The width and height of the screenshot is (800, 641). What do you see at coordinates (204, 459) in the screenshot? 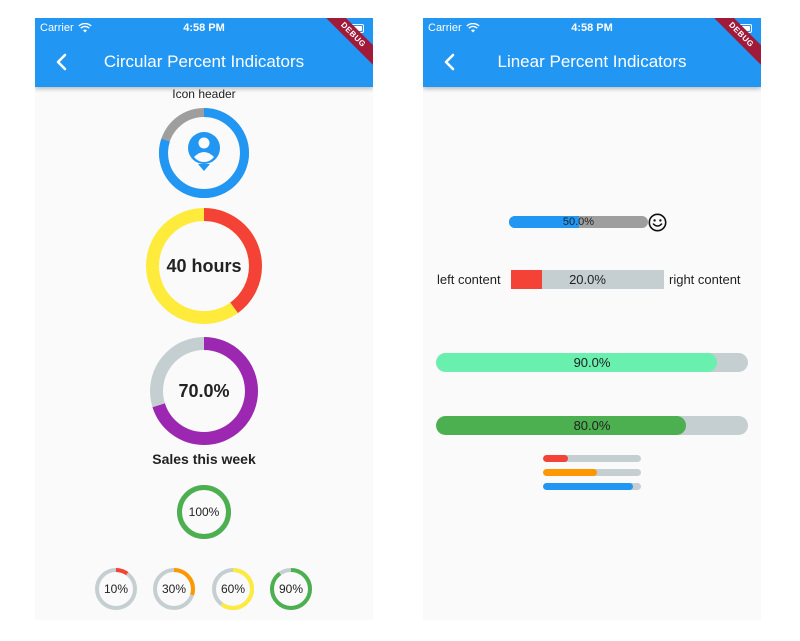
I see `sales-footer-label: Sales this week` at bounding box center [204, 459].